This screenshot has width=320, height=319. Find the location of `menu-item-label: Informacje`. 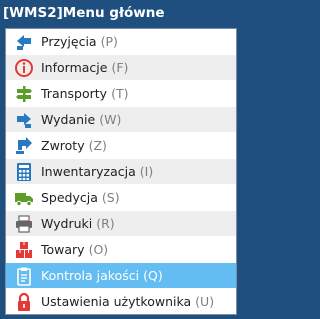

menu-item-label: Informacje is located at coordinates (74, 67).